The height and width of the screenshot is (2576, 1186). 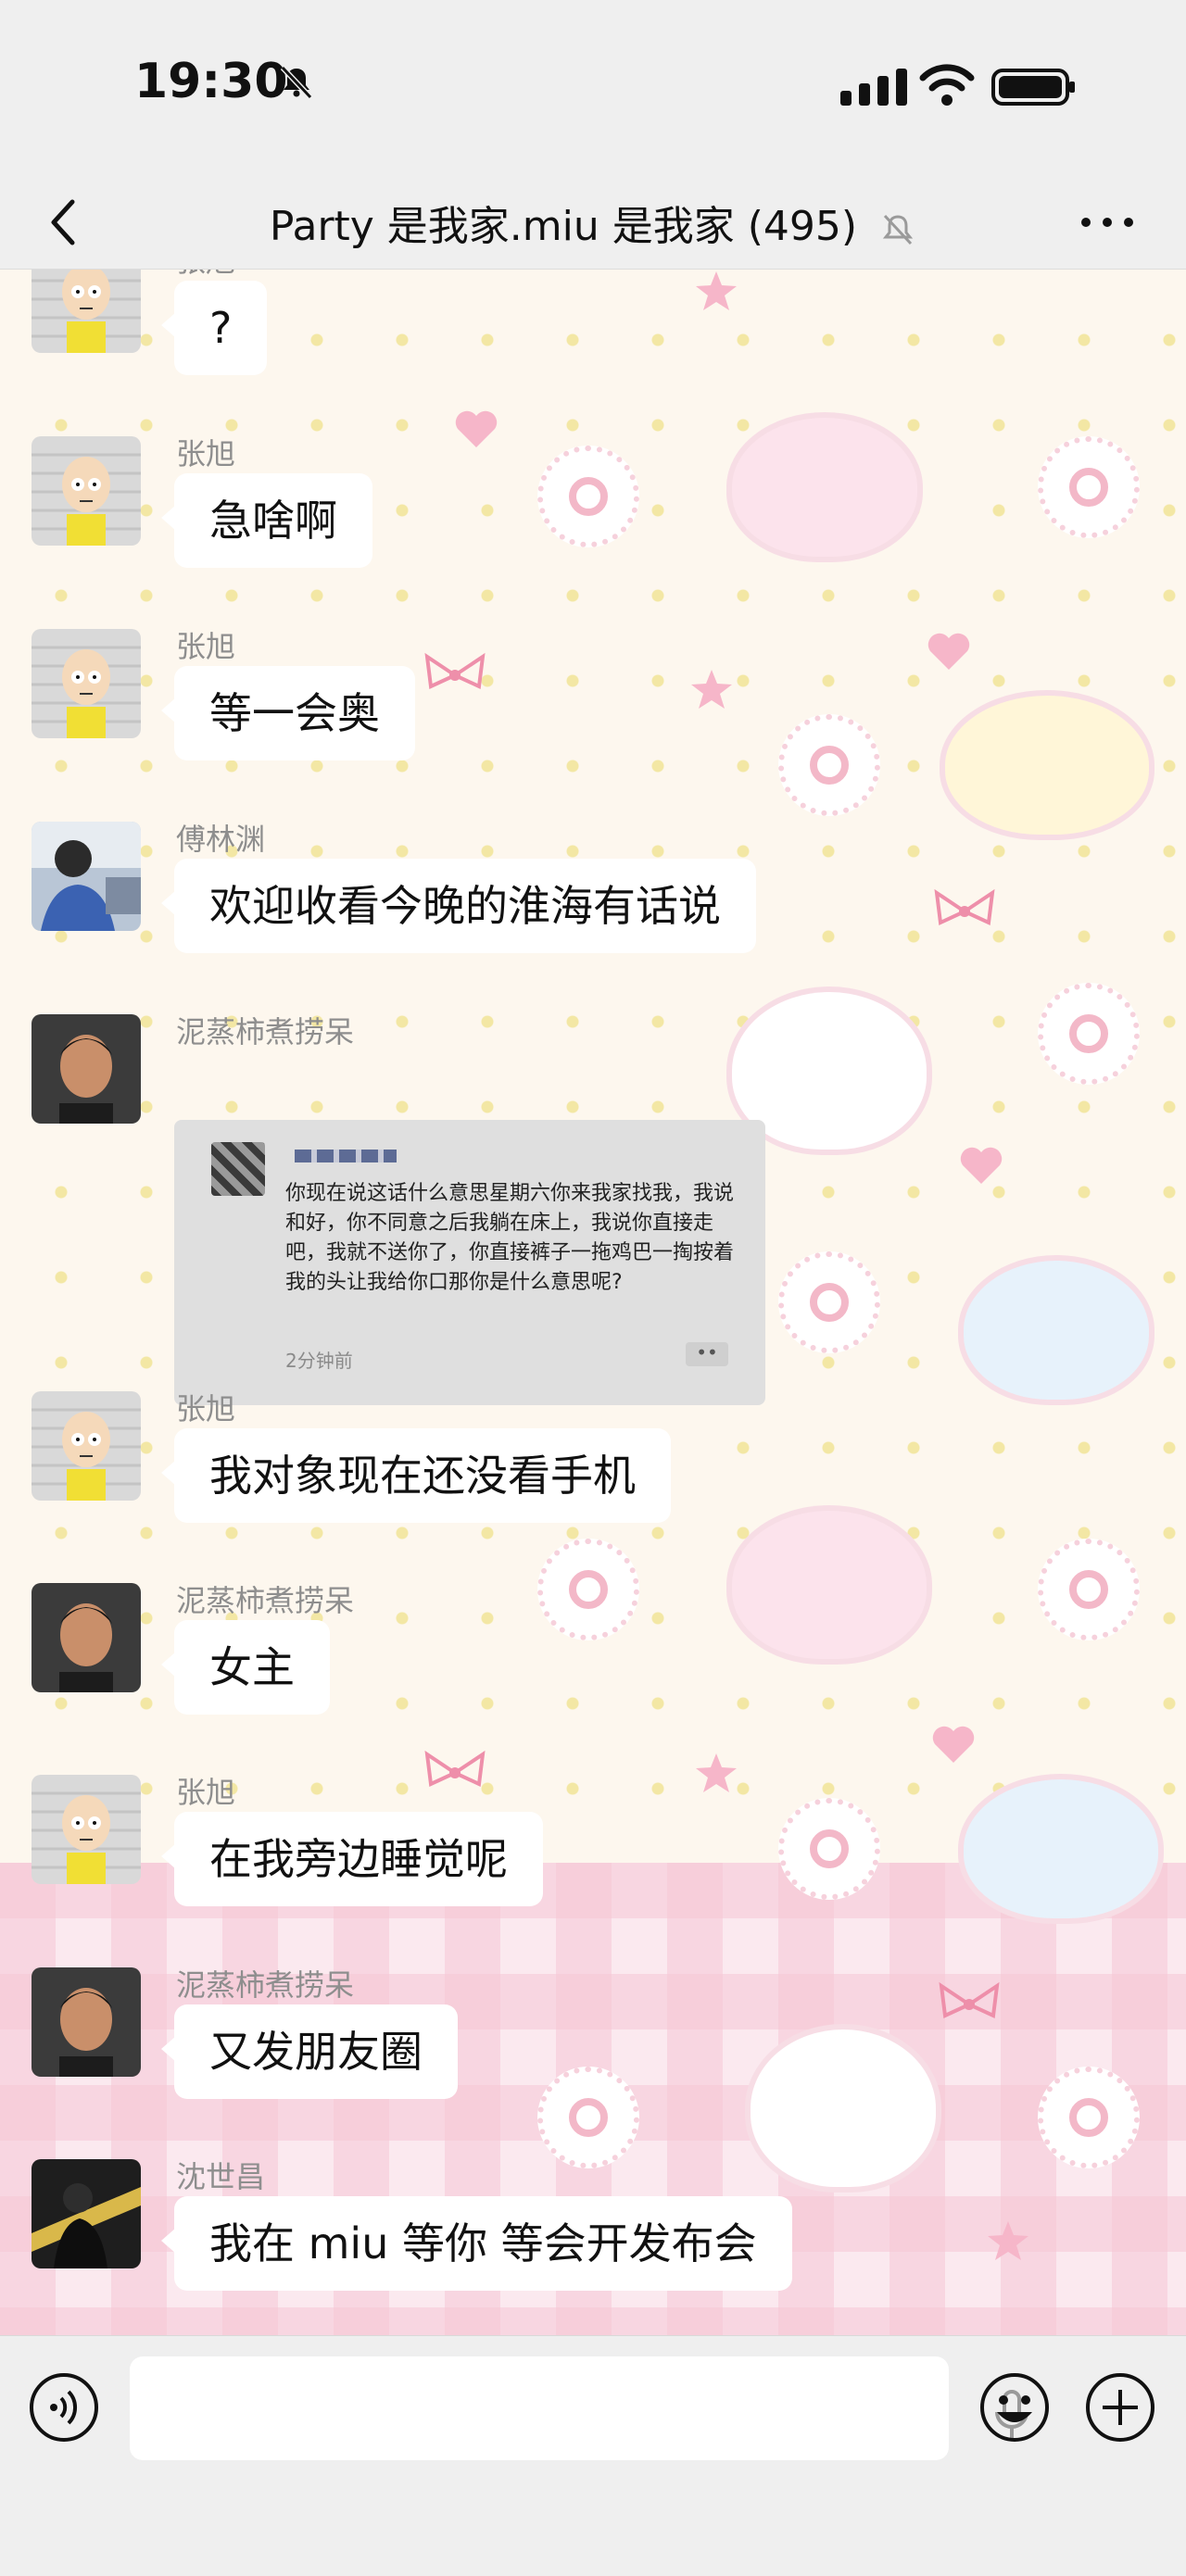 I want to click on message-bubble: 我对象现在还没看手机, so click(x=416, y=1475).